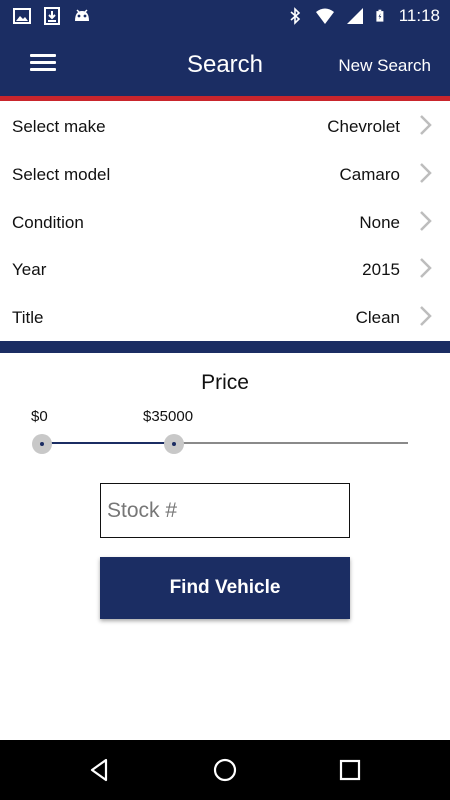  What do you see at coordinates (100, 770) in the screenshot?
I see `back-icon` at bounding box center [100, 770].